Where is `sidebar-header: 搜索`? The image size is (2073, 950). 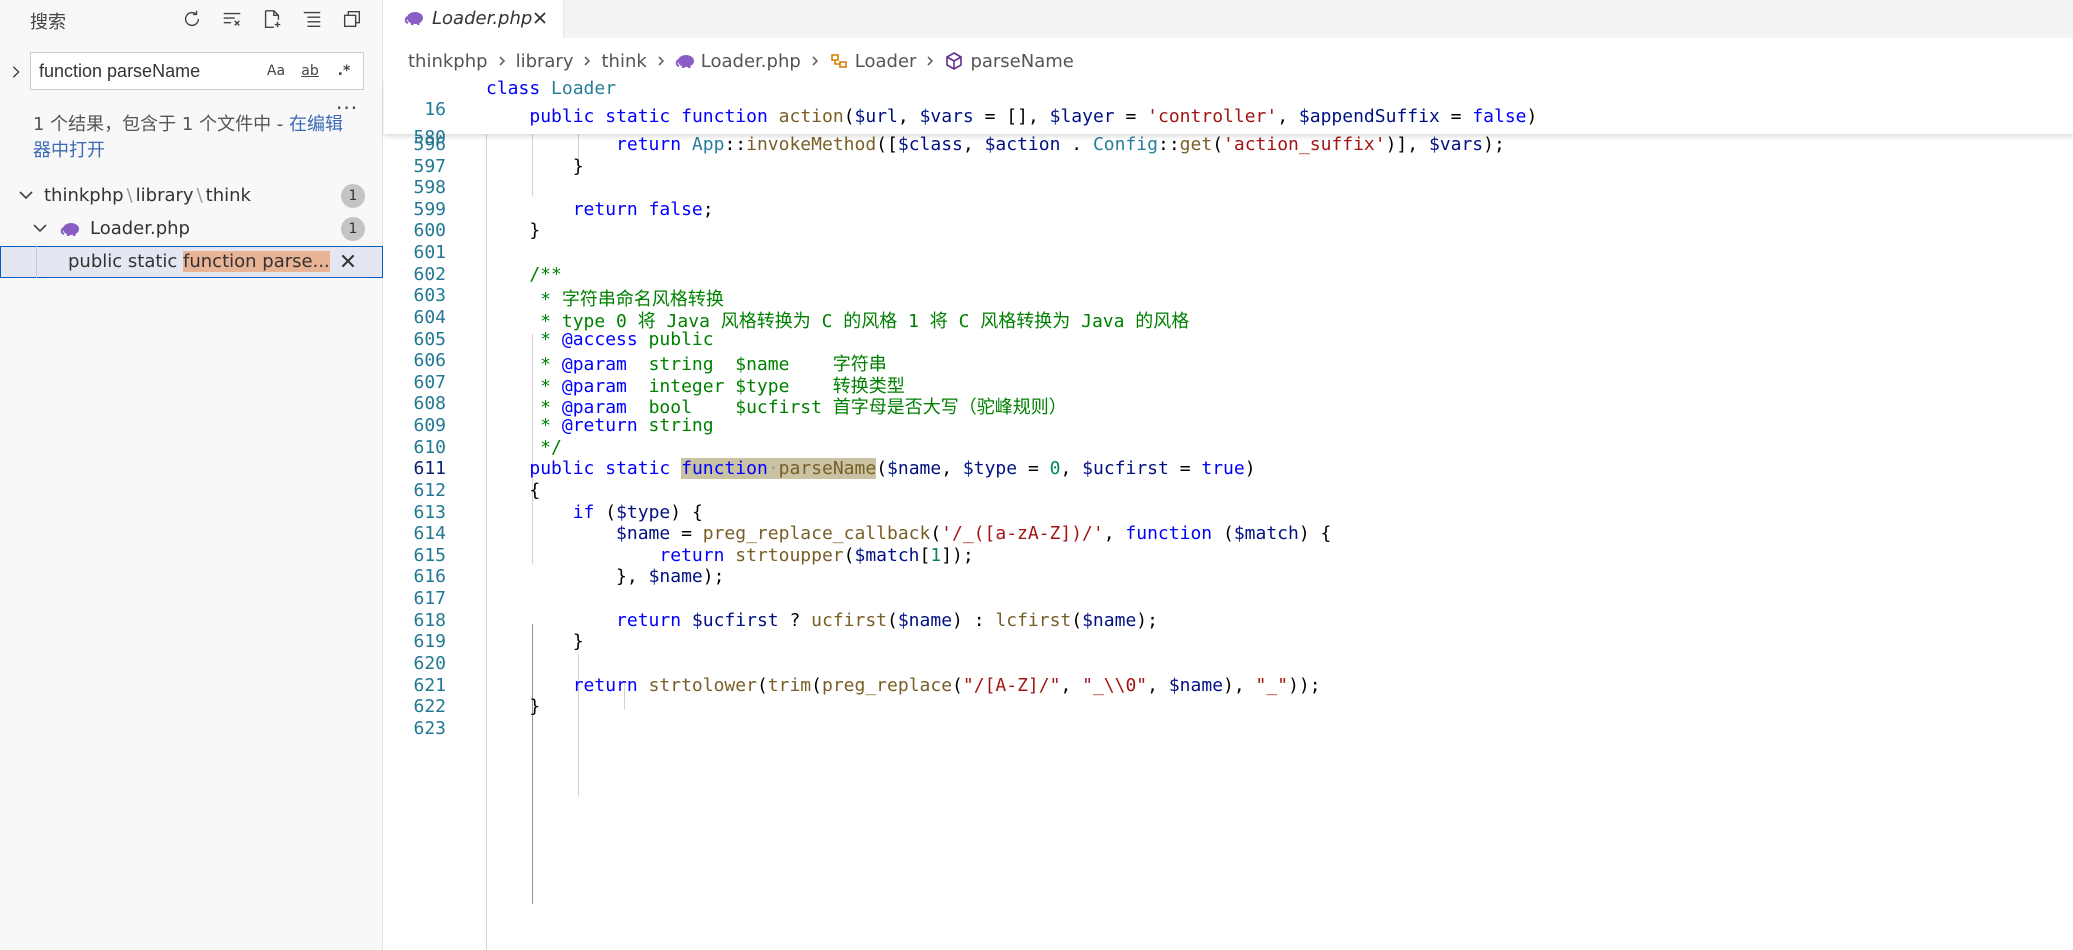
sidebar-header: 搜索 is located at coordinates (191, 19).